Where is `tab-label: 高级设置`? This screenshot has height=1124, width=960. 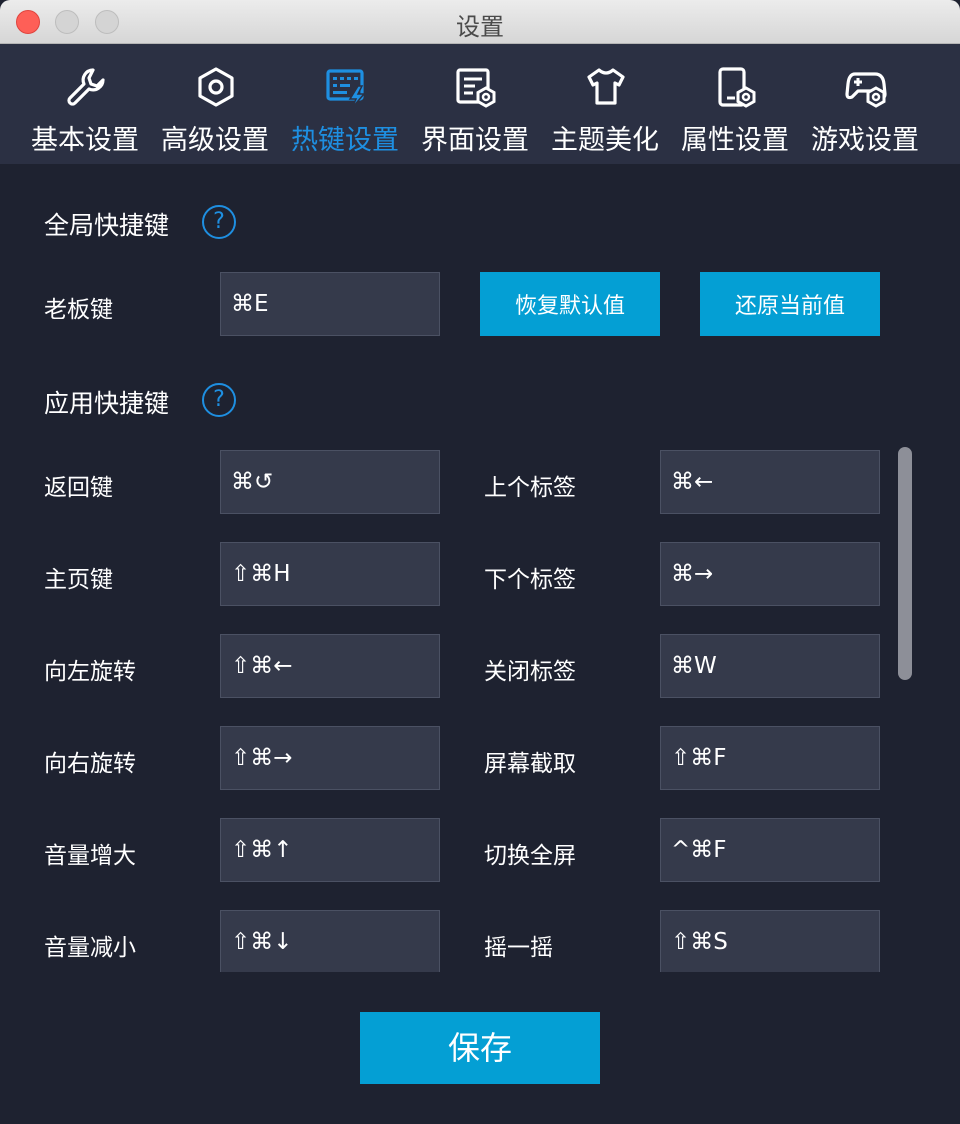
tab-label: 高级设置 is located at coordinates (215, 140).